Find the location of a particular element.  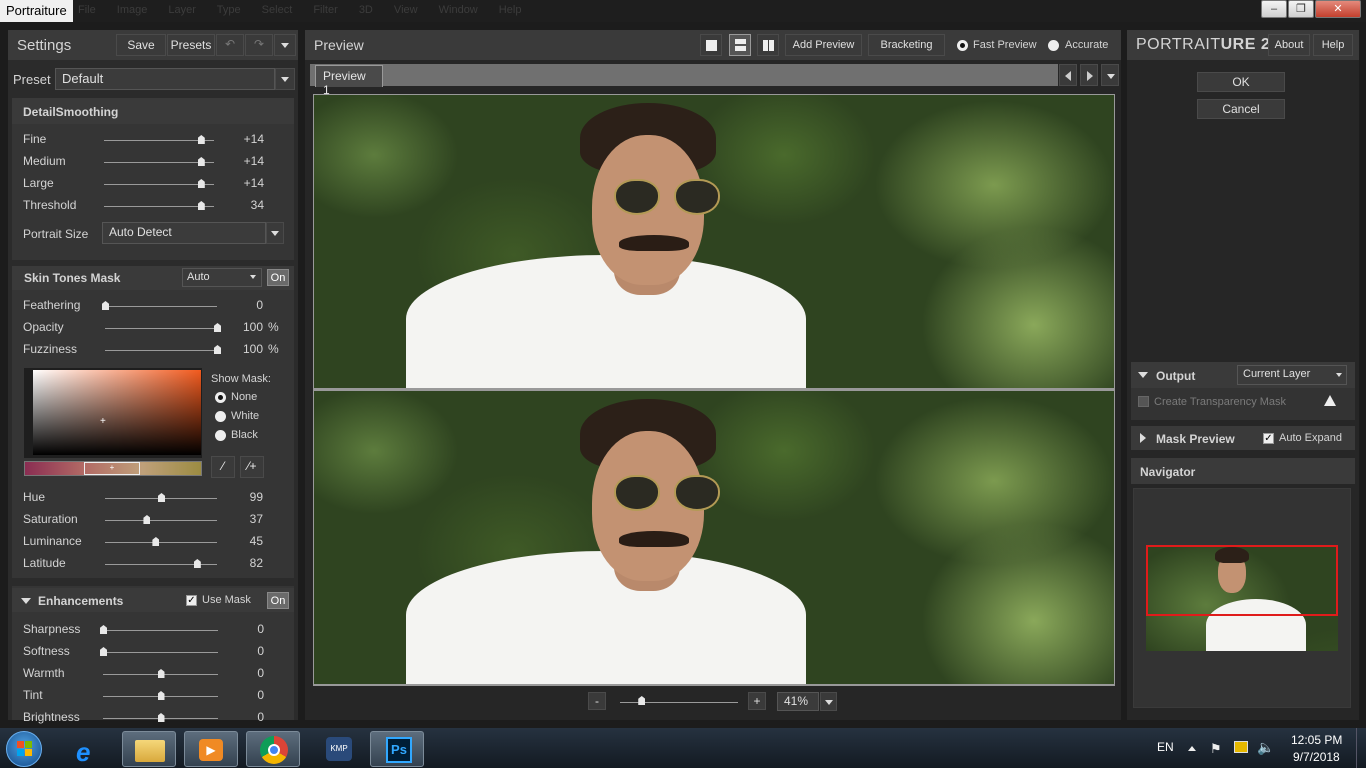

fine-value: +14 is located at coordinates (253, 139).